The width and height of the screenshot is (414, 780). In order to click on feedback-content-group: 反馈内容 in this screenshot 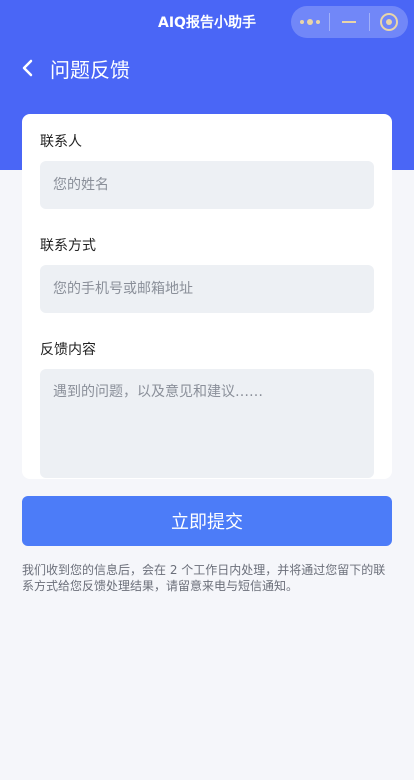, I will do `click(207, 409)`.